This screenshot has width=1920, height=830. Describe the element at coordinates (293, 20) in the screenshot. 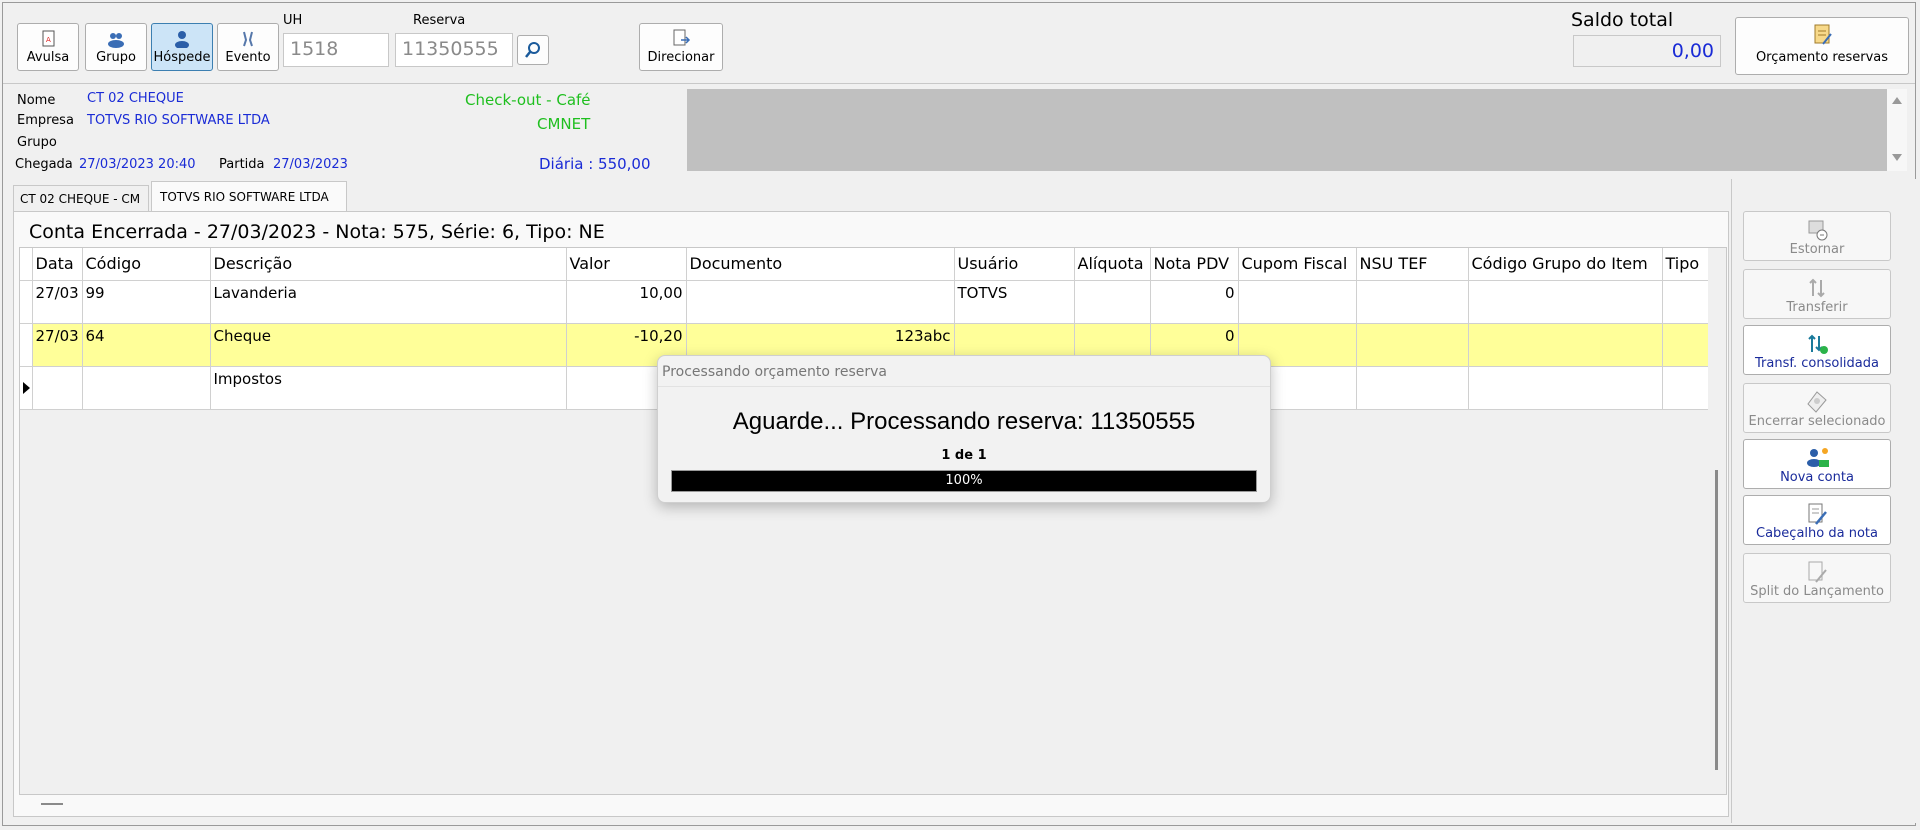

I see `uh-label: UH` at that location.